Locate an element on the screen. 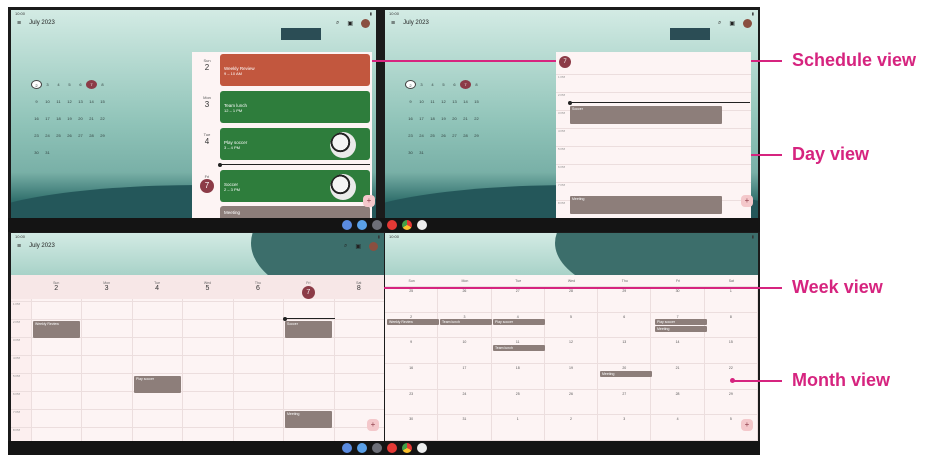 Image resolution: width=944 pixels, height=455 pixels. month-day-cell: 27 is located at coordinates (518, 300).